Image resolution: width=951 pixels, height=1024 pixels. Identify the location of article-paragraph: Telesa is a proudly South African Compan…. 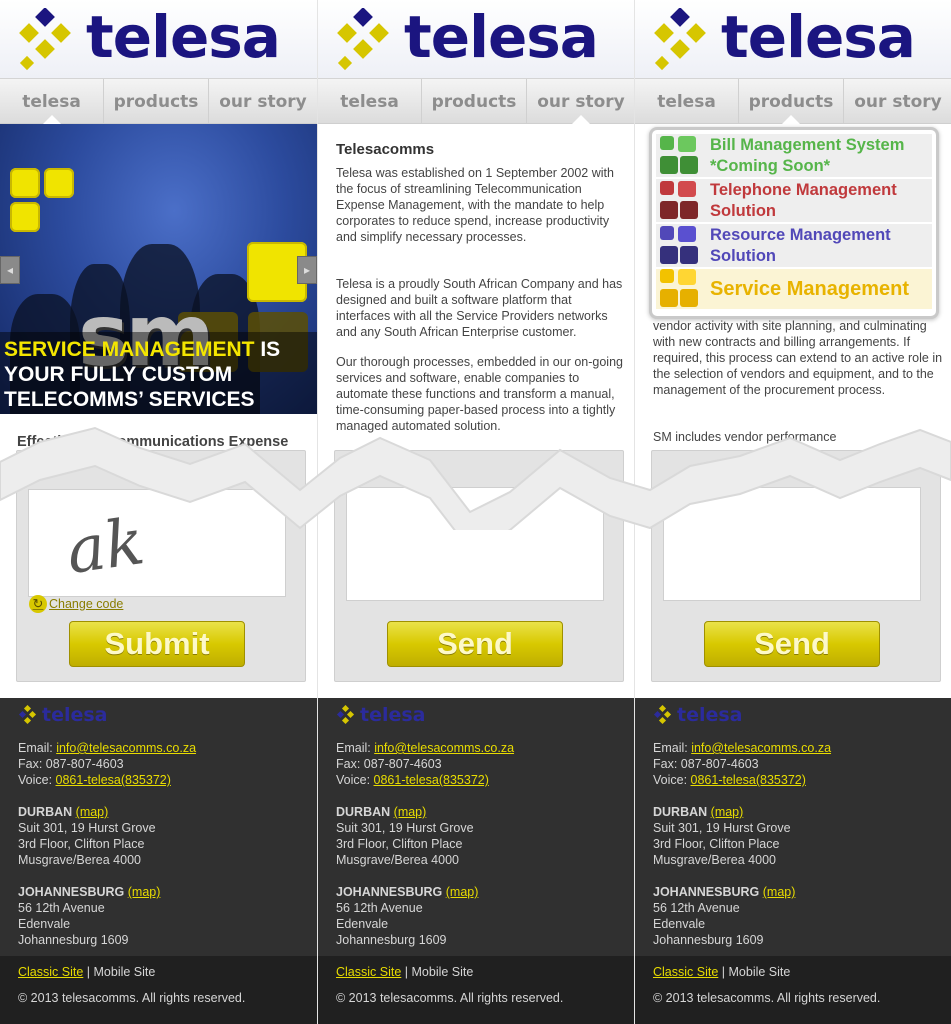
(479, 308).